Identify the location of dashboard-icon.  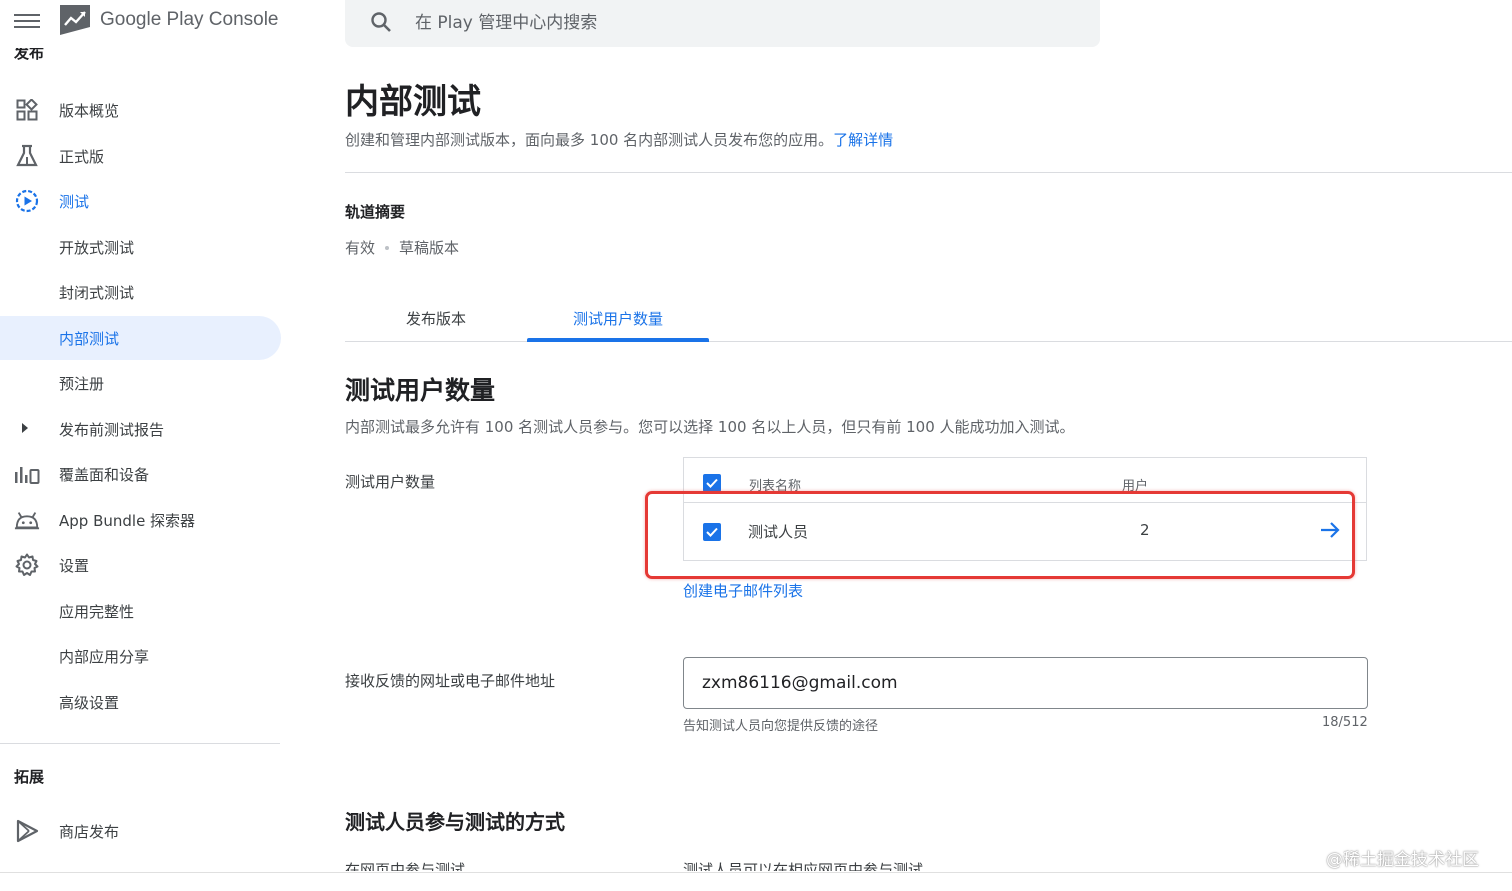
(27, 110).